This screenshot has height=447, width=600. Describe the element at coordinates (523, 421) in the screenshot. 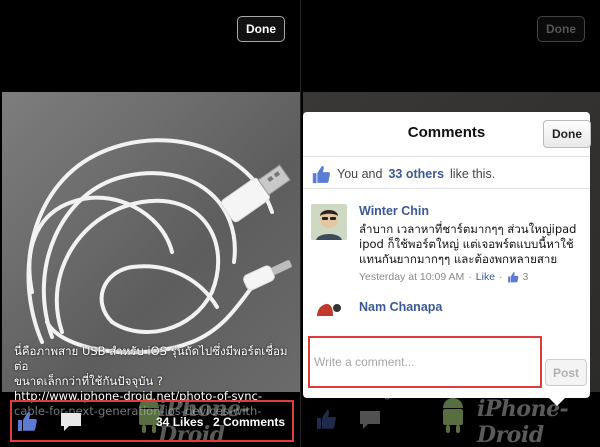

I see `watermark: iPhone-Droid` at that location.